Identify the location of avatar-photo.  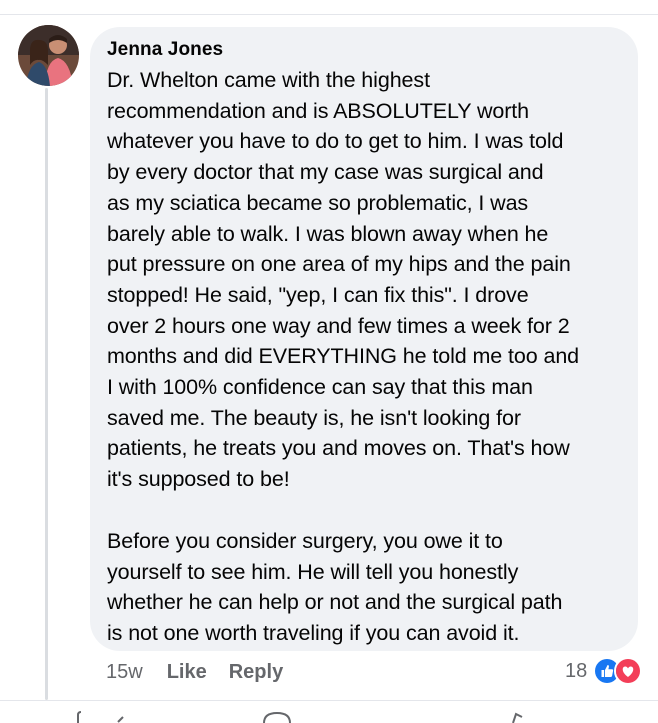
(48, 55).